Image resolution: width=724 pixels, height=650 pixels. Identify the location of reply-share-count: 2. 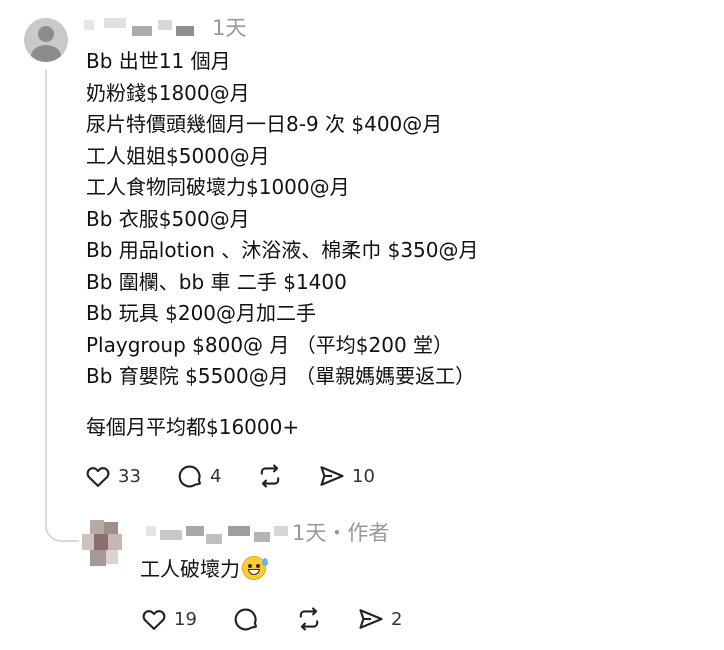
(397, 619).